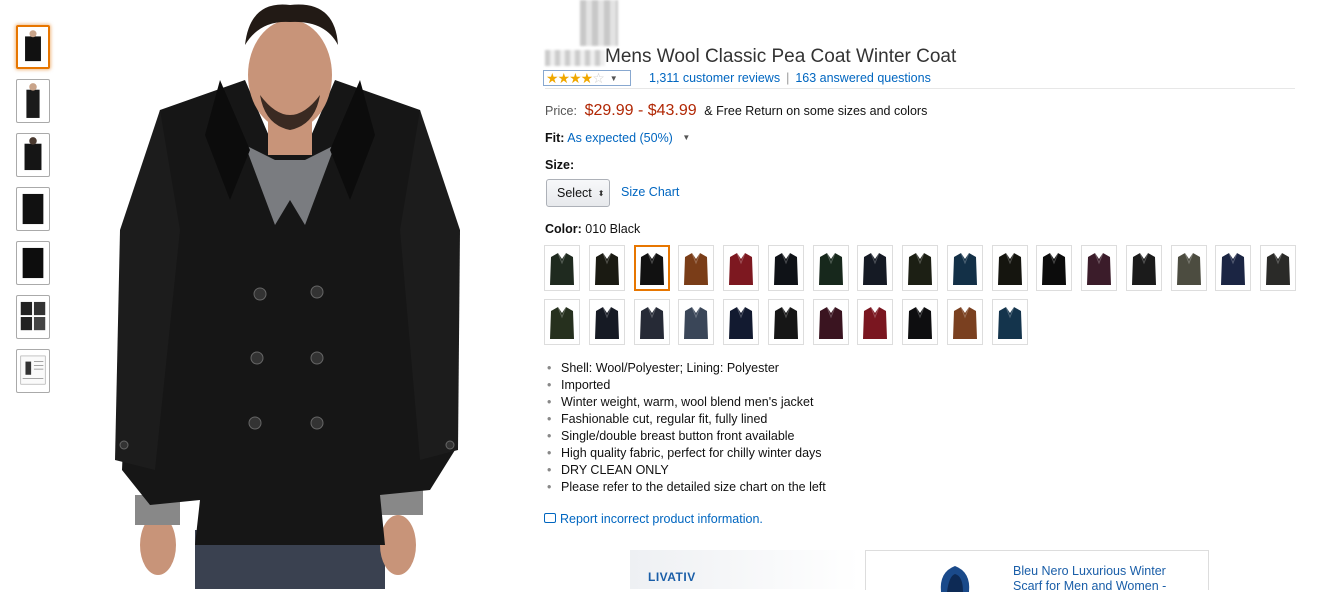  Describe the element at coordinates (714, 78) in the screenshot. I see `customer-reviews-link: 1,311 customer reviews` at that location.